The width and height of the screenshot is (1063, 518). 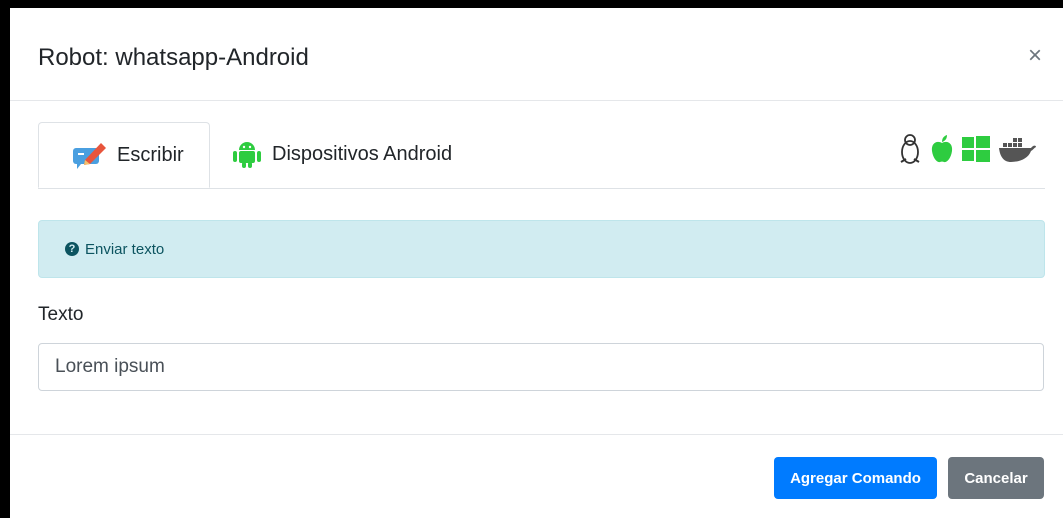 What do you see at coordinates (996, 478) in the screenshot?
I see `cancelar-button: Cancelar` at bounding box center [996, 478].